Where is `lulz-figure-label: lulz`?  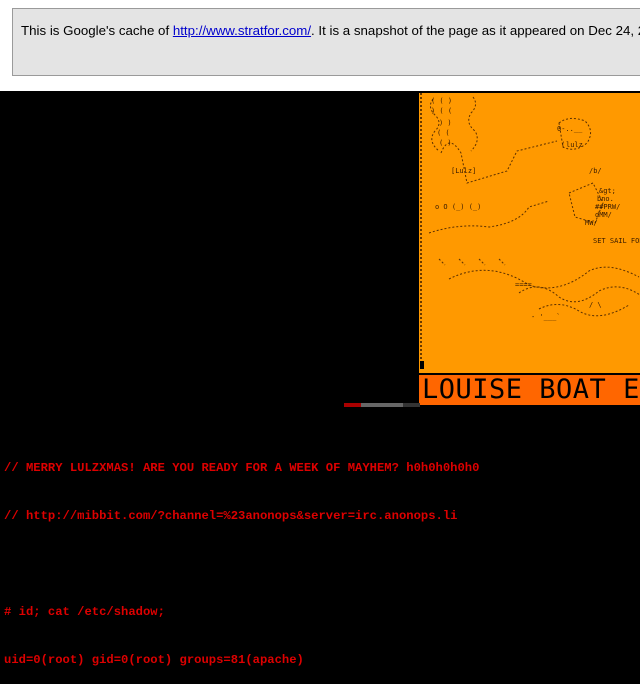 lulz-figure-label: lulz is located at coordinates (574, 145).